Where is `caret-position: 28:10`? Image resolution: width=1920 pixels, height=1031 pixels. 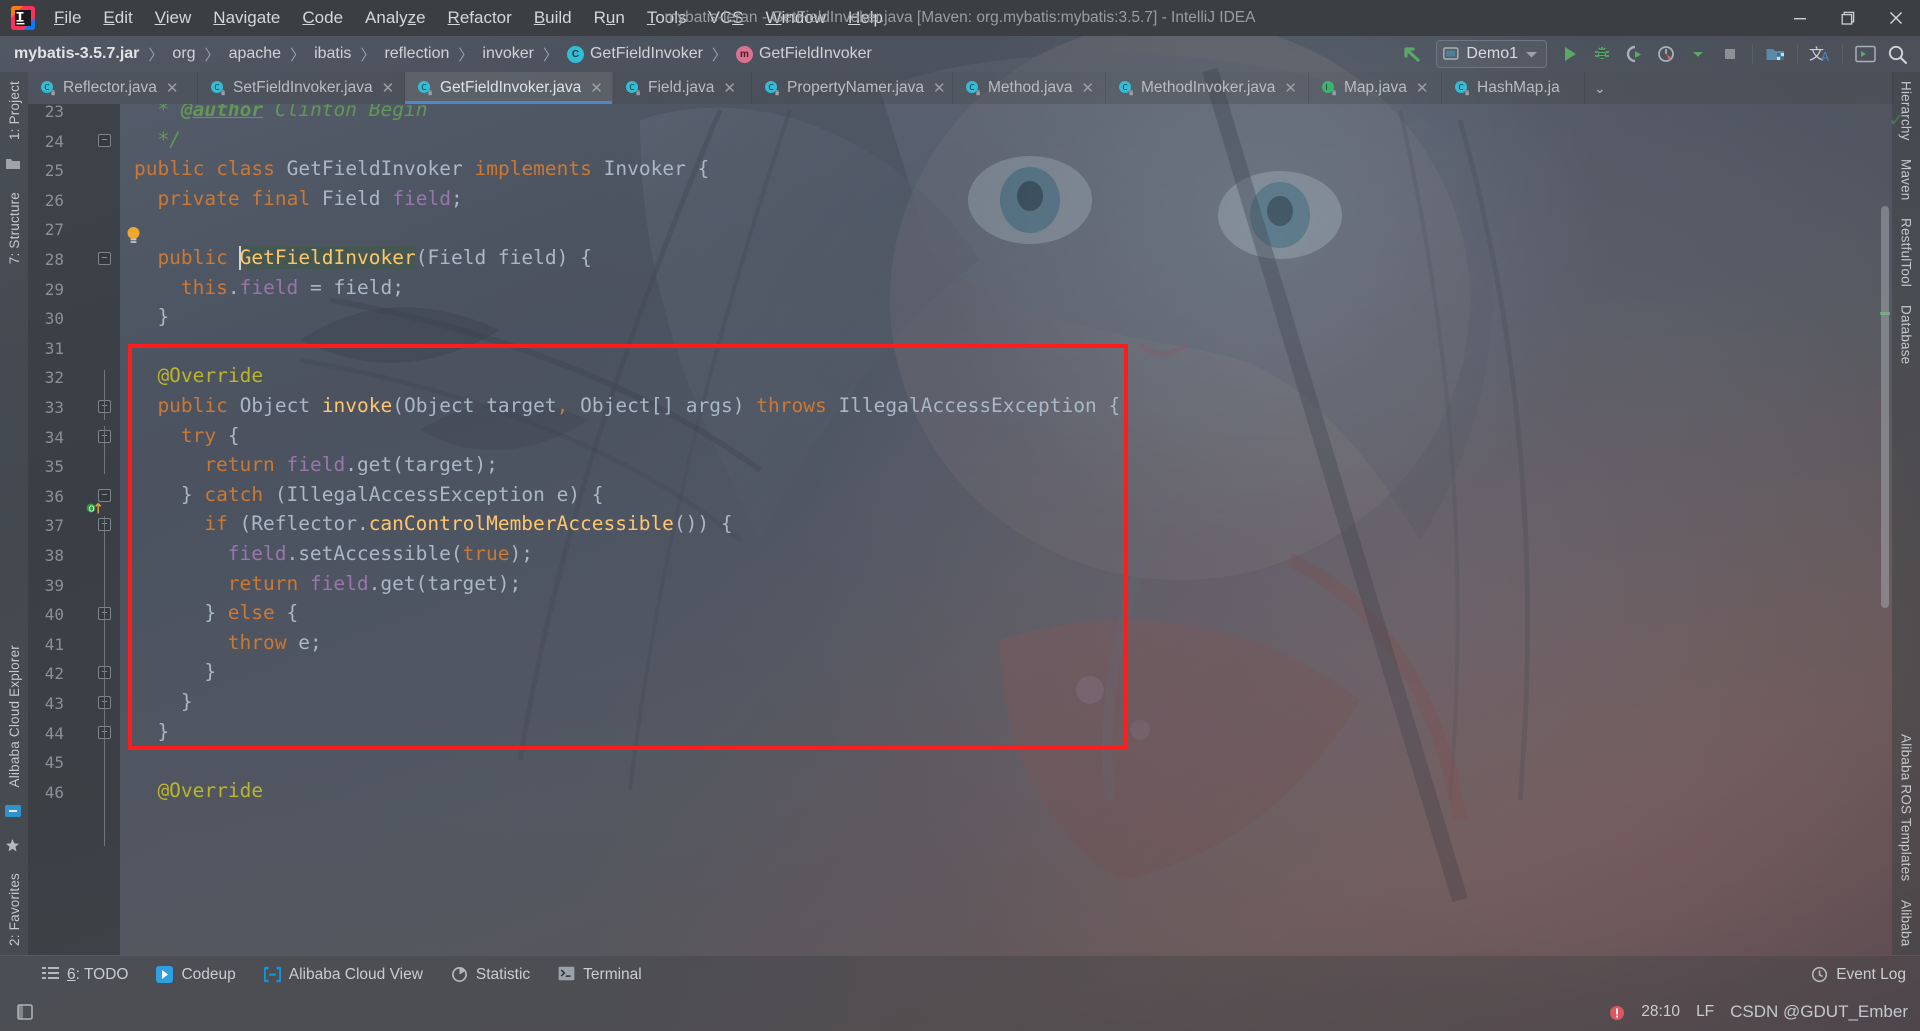
caret-position: 28:10 is located at coordinates (1660, 1012).